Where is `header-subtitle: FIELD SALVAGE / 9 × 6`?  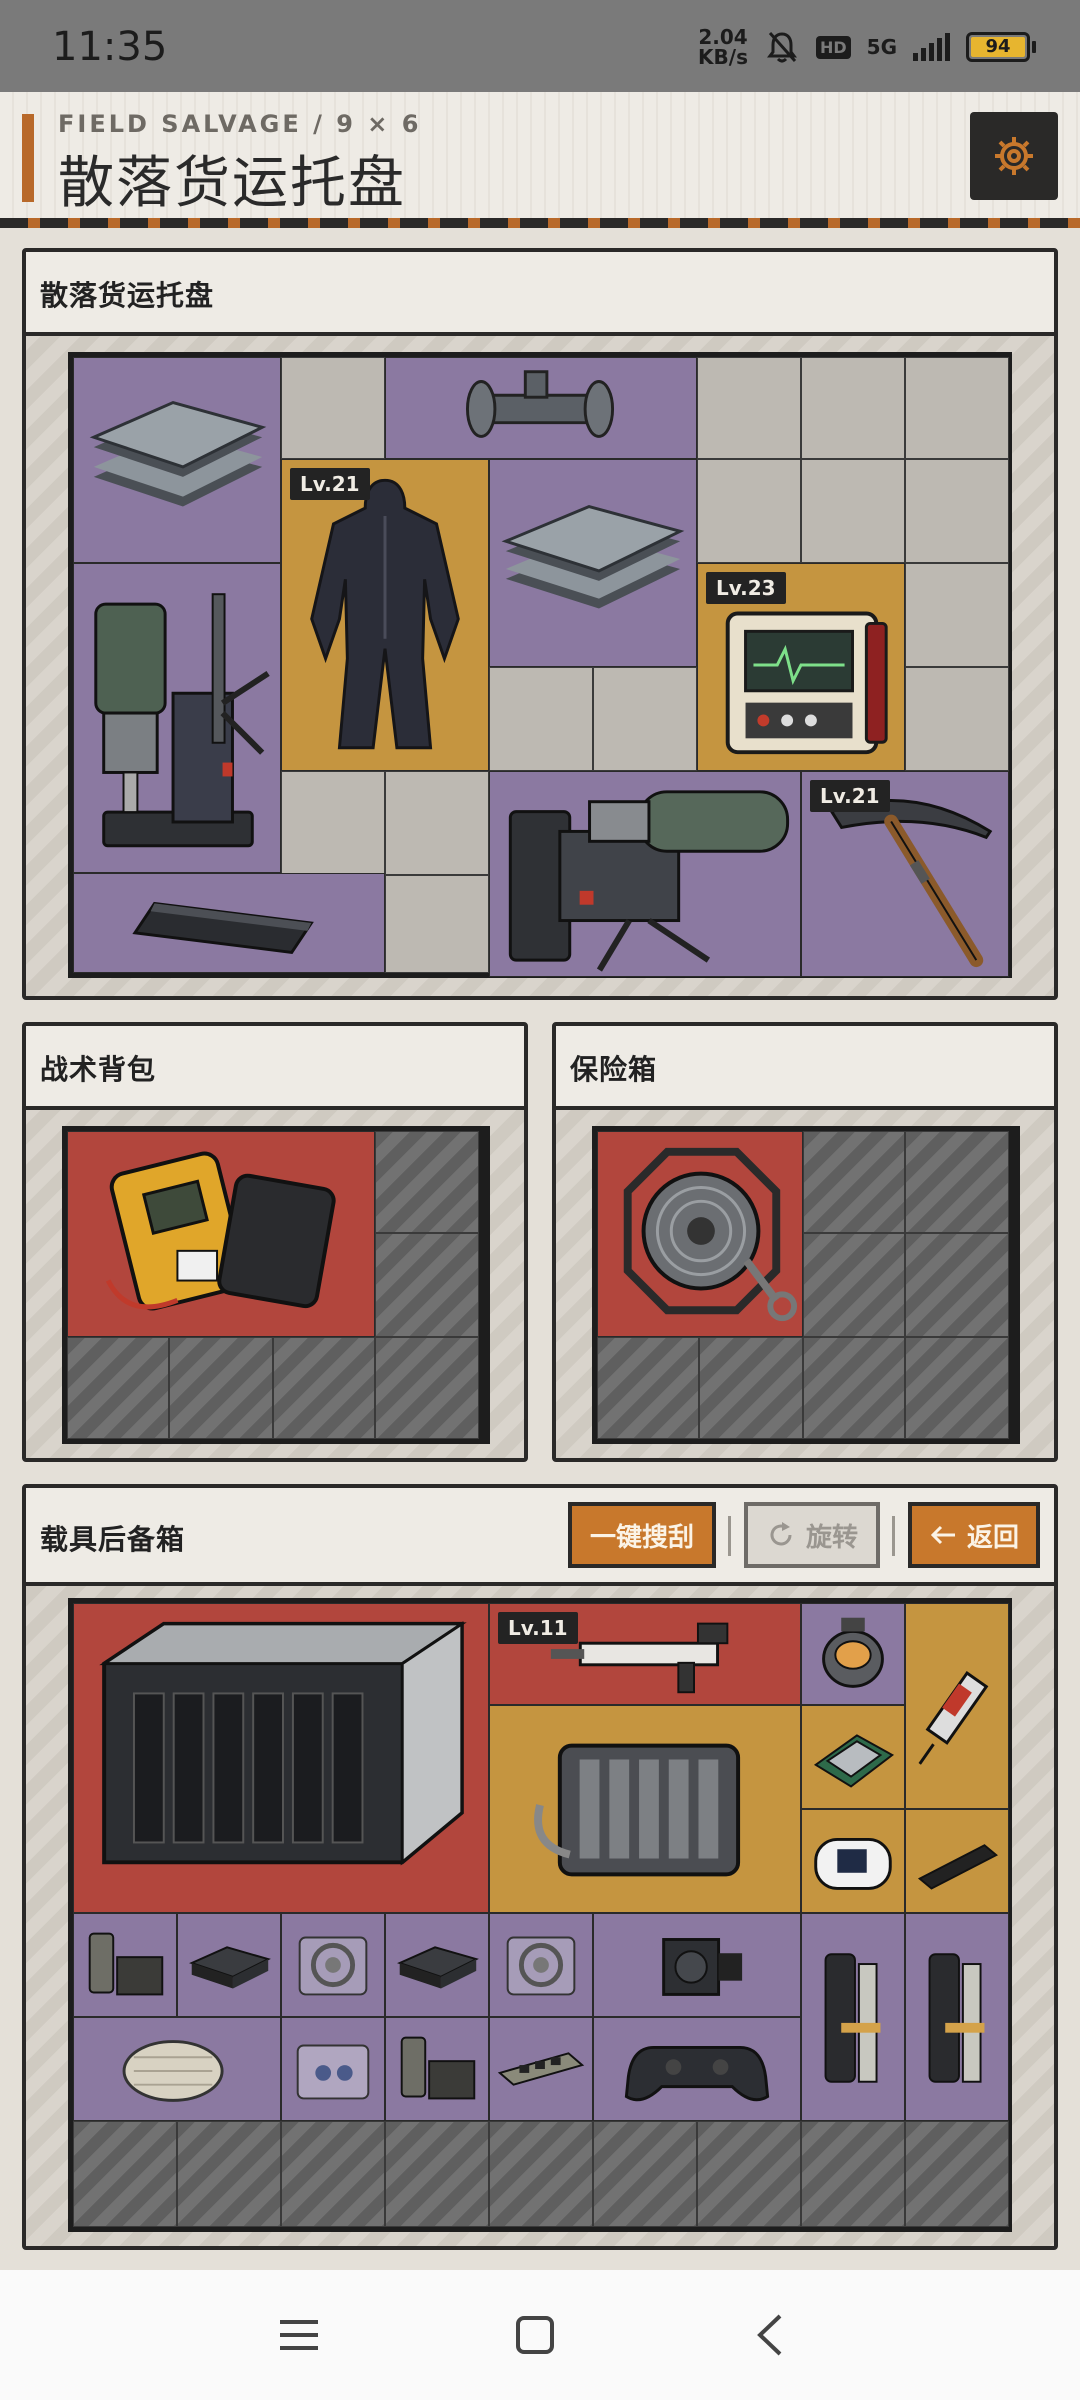
header-subtitle: FIELD SALVAGE / 9 × 6 is located at coordinates (240, 124).